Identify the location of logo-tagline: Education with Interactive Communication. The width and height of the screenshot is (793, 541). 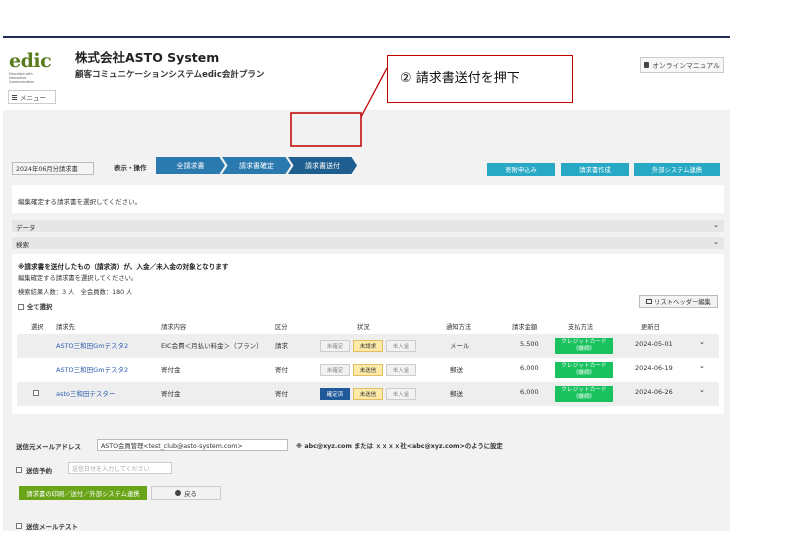
(22, 78).